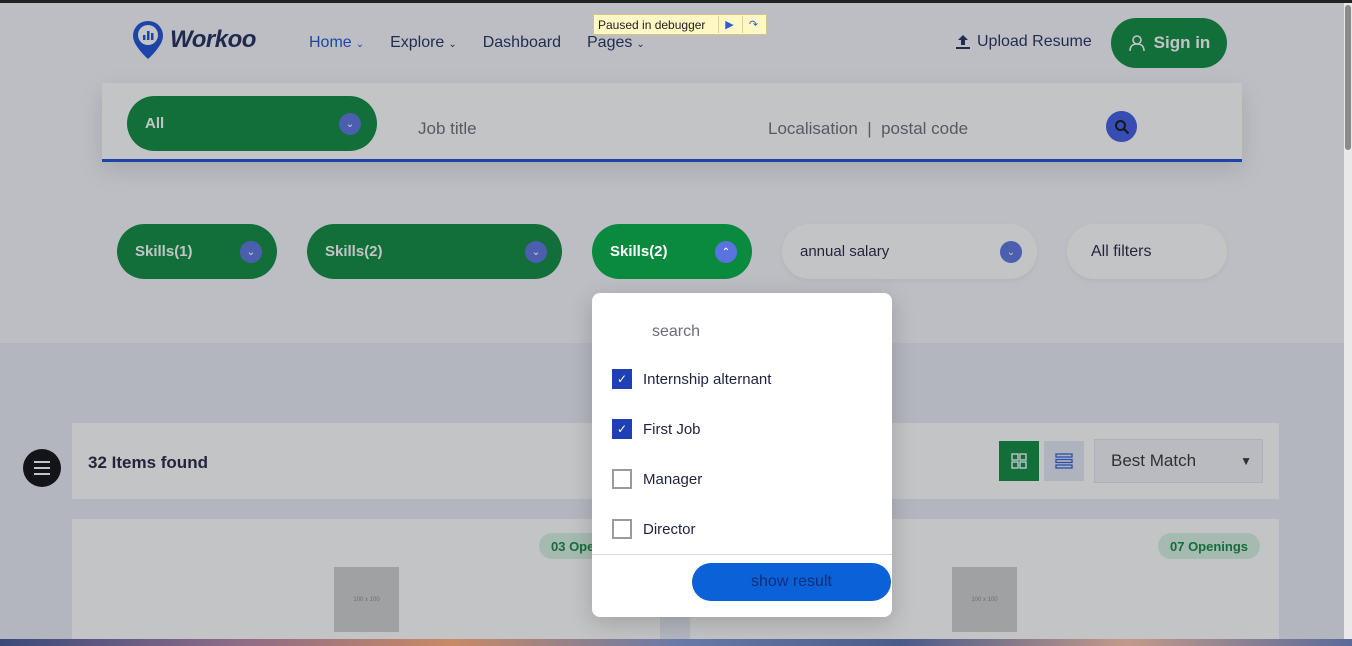  Describe the element at coordinates (673, 479) in the screenshot. I see `option-label: Manager` at that location.